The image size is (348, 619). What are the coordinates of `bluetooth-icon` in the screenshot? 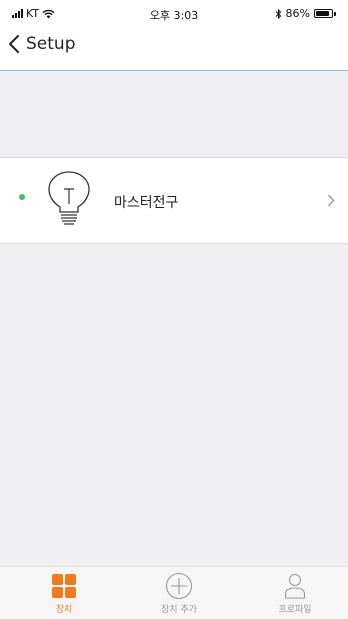 It's located at (278, 13).